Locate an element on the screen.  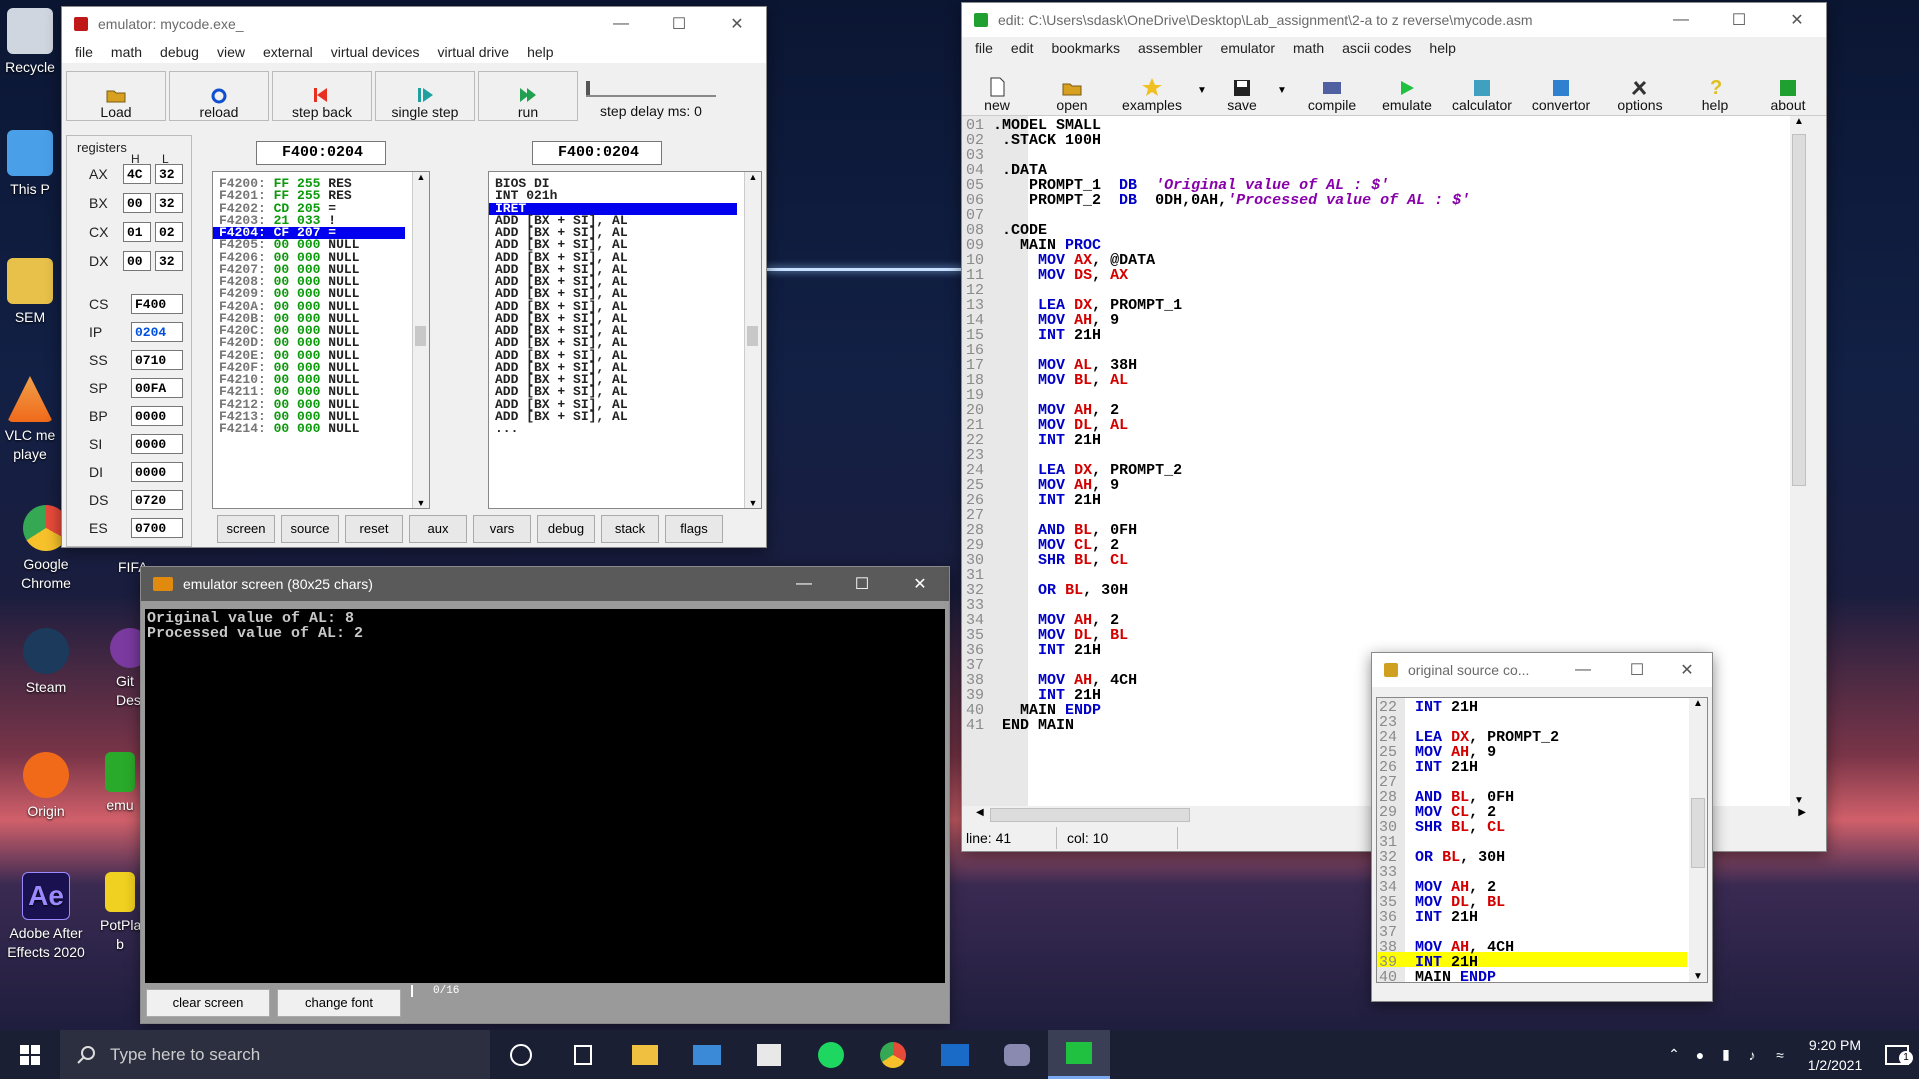
register-ds-value: 0720 is located at coordinates (157, 500).